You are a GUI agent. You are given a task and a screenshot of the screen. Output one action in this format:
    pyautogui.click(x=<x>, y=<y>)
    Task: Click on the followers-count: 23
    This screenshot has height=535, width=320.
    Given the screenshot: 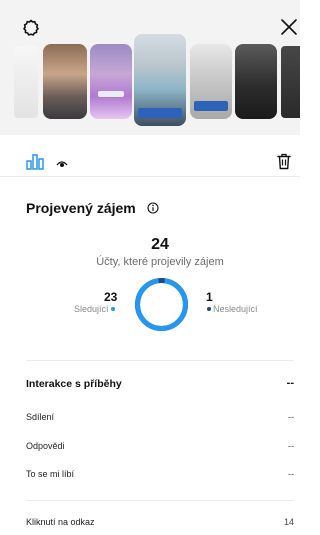 What is the action you would take?
    pyautogui.click(x=111, y=297)
    